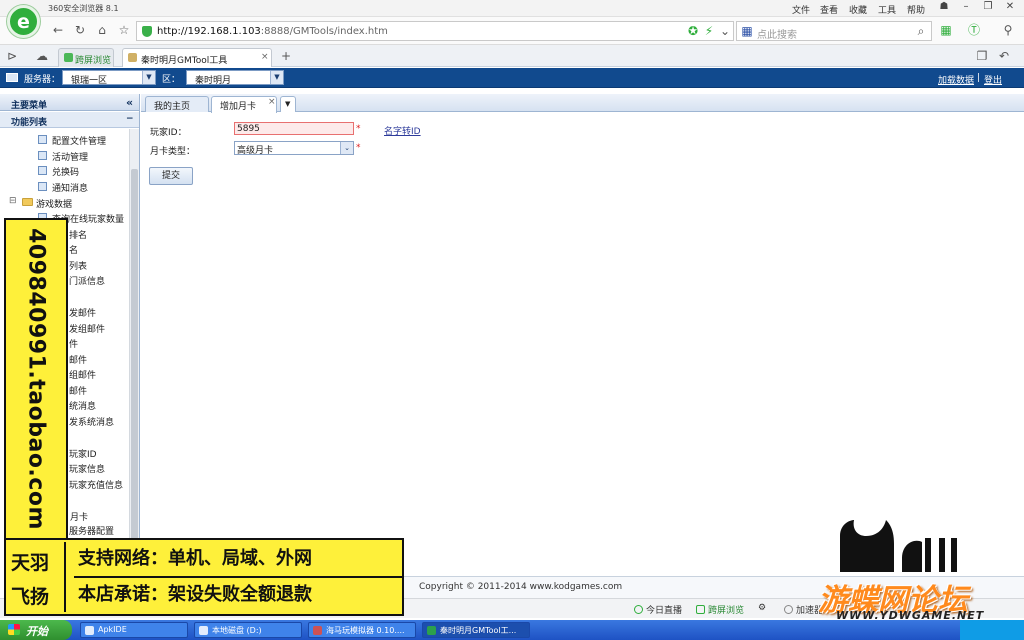  What do you see at coordinates (982, 56) in the screenshot?
I see `restore-tabs-icon: ❐` at bounding box center [982, 56].